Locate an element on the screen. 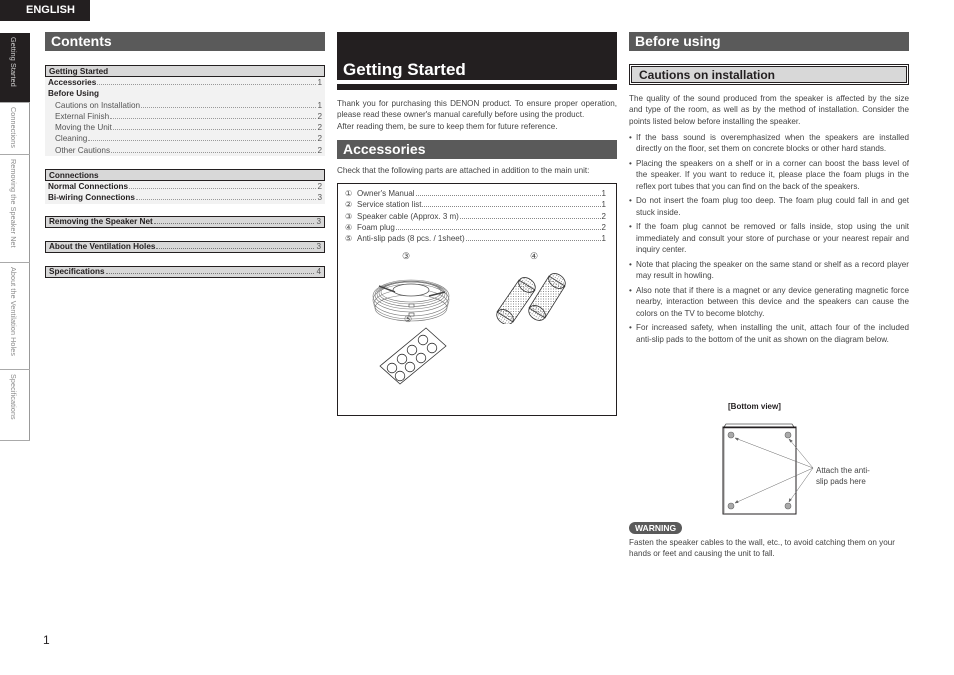 Image resolution: width=954 pixels, height=675 pixels. item-label: Foam plug is located at coordinates (376, 228).